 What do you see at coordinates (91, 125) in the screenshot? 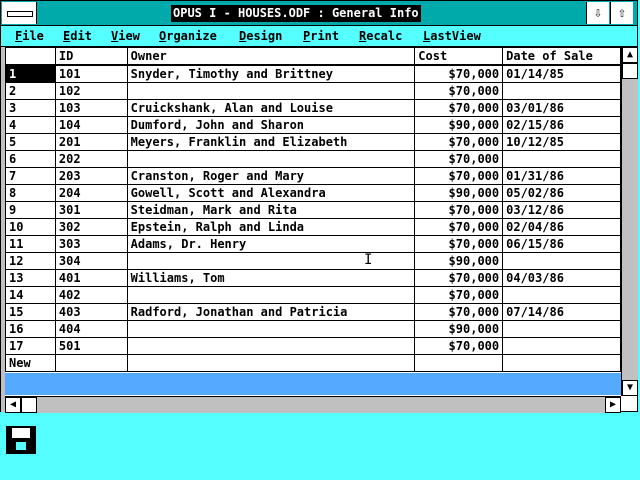
I see `cell-id: 104` at bounding box center [91, 125].